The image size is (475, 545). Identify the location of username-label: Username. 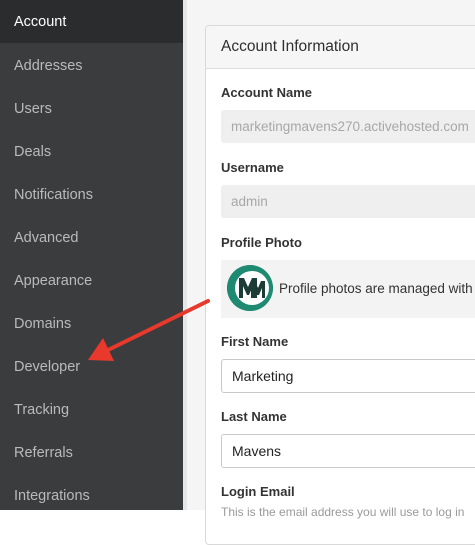
(252, 167).